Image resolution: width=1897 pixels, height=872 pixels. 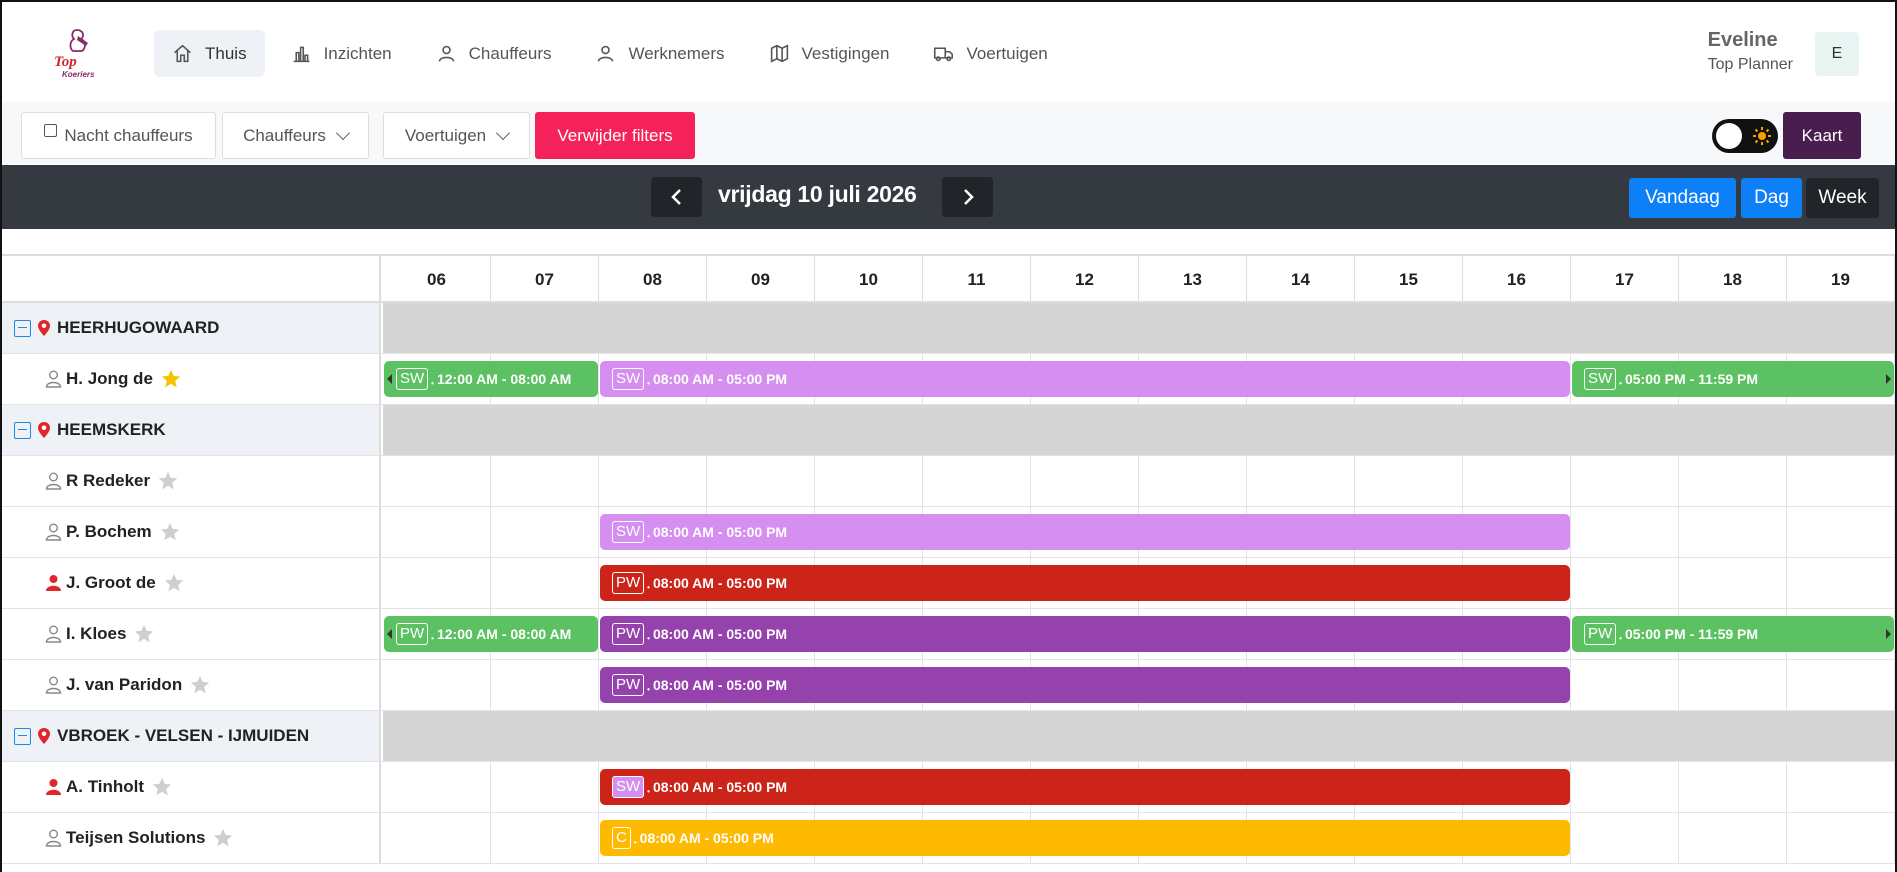 What do you see at coordinates (1762, 136) in the screenshot?
I see `sun-icon` at bounding box center [1762, 136].